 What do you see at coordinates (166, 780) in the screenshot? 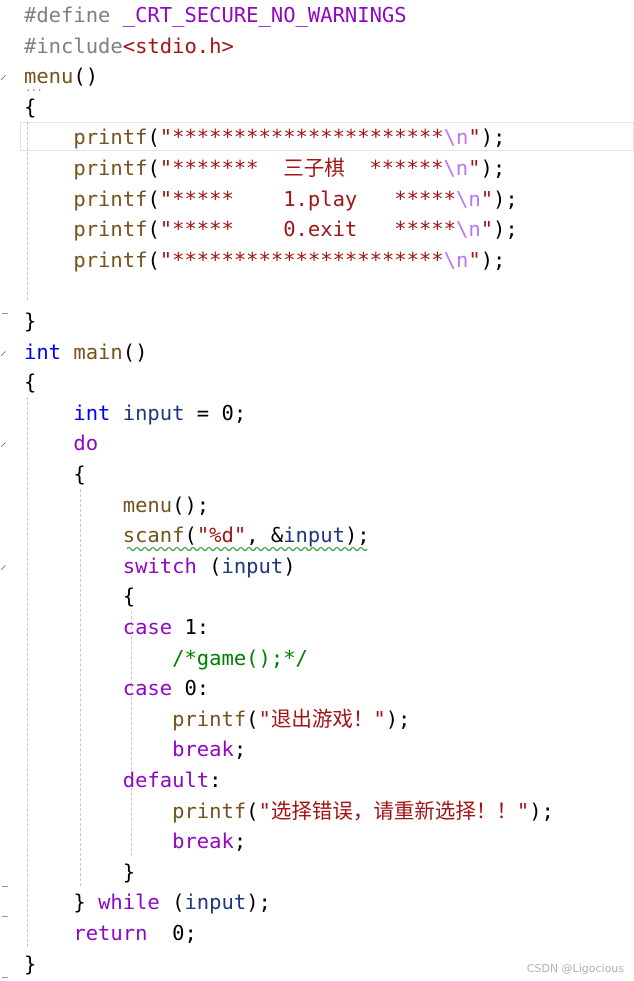
I see `token-control: default` at bounding box center [166, 780].